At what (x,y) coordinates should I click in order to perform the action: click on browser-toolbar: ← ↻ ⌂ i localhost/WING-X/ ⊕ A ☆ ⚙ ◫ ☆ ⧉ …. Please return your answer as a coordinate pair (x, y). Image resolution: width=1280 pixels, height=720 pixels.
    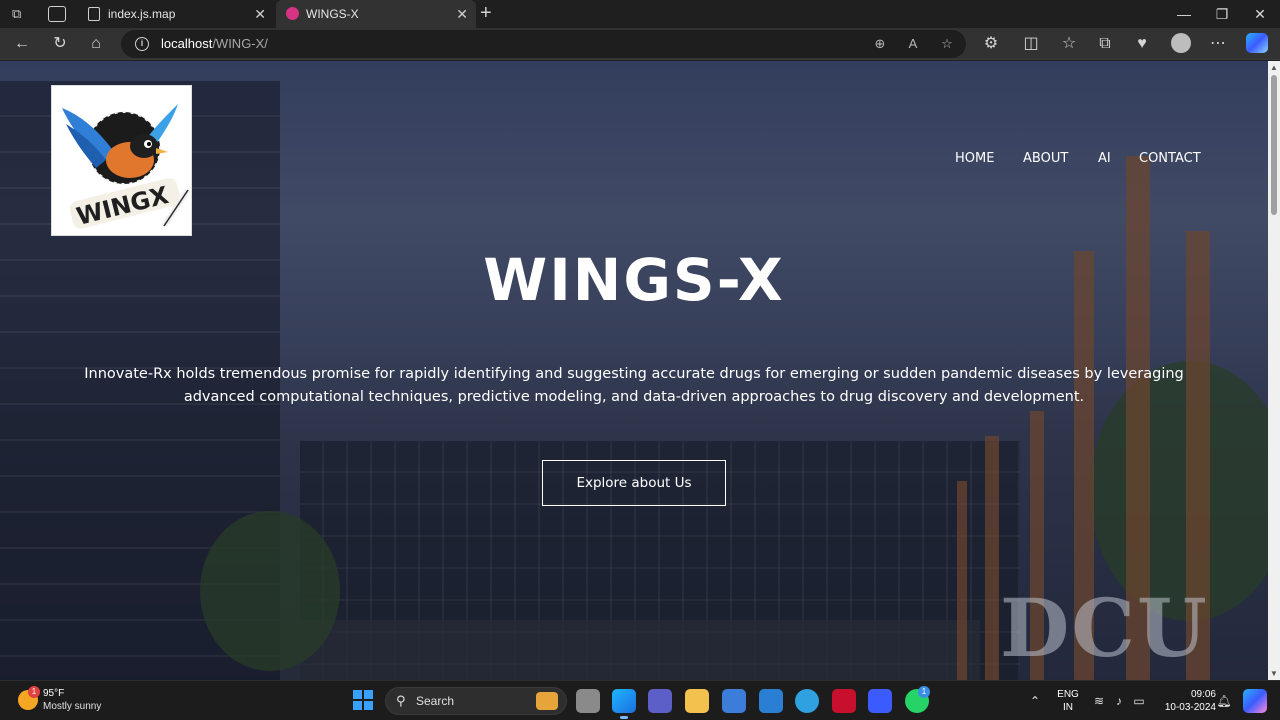
    Looking at the image, I should click on (640, 44).